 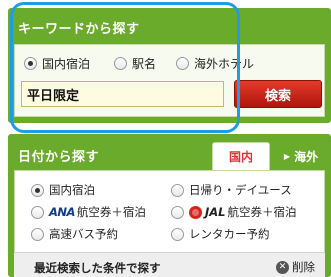 I want to click on option-label: レンタカー予約, so click(x=229, y=234).